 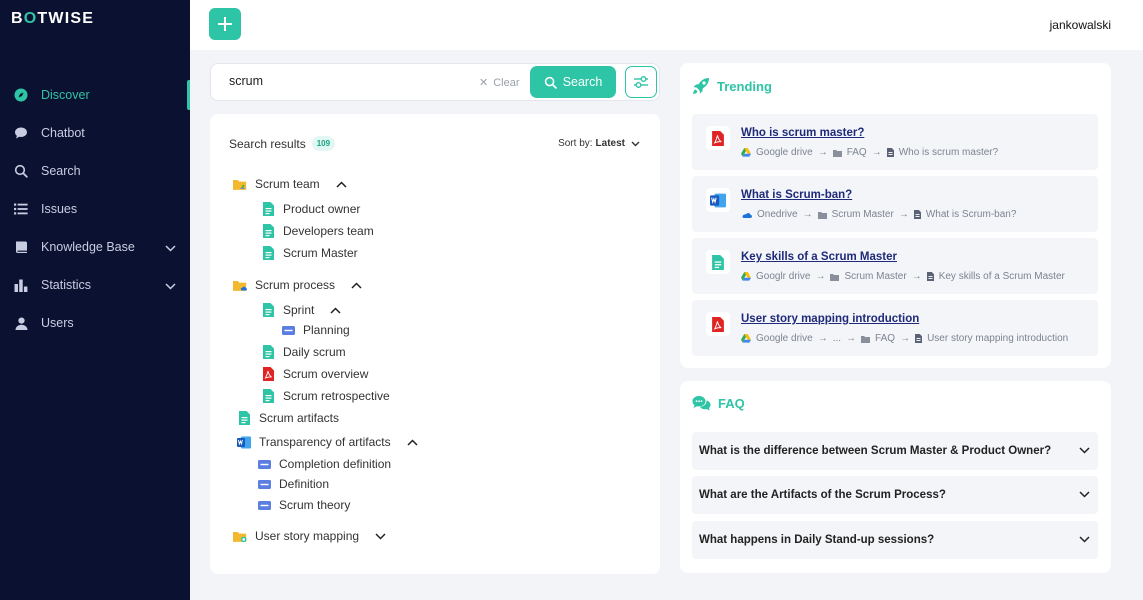 What do you see at coordinates (288, 418) in the screenshot?
I see `tree-item-scrum-artifacts: Scrum artifacts` at bounding box center [288, 418].